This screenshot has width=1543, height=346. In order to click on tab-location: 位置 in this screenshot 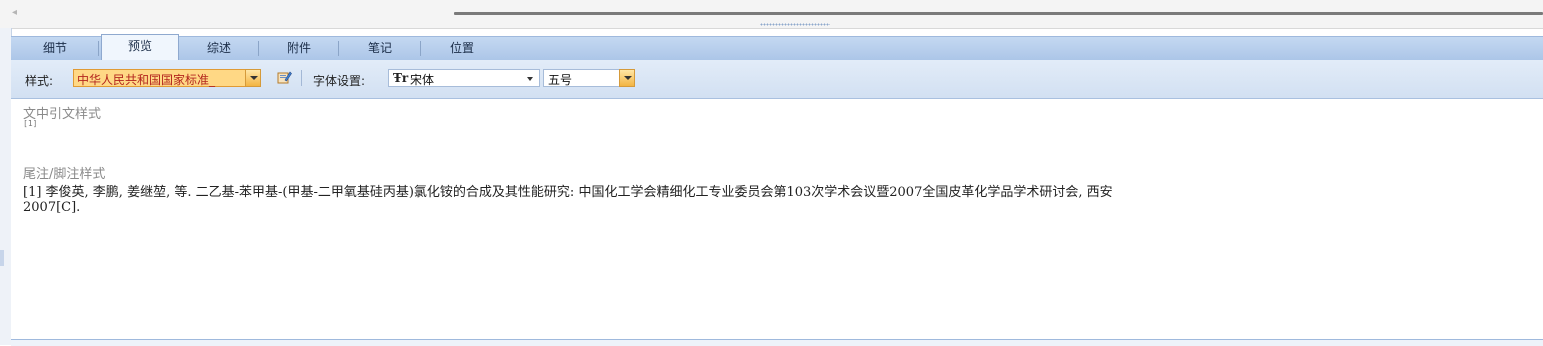, I will do `click(462, 48)`.